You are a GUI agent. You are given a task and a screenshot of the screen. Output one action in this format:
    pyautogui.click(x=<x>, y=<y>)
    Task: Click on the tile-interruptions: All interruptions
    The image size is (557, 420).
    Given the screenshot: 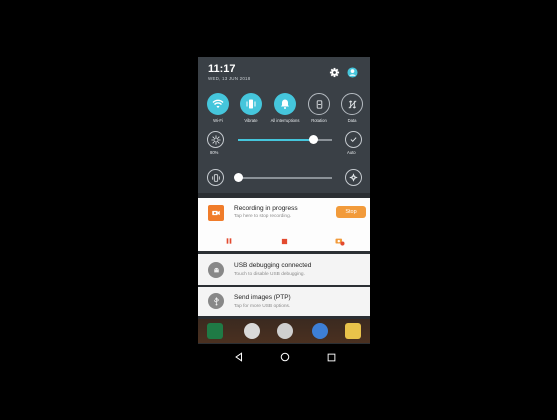 What is the action you would take?
    pyautogui.click(x=285, y=108)
    